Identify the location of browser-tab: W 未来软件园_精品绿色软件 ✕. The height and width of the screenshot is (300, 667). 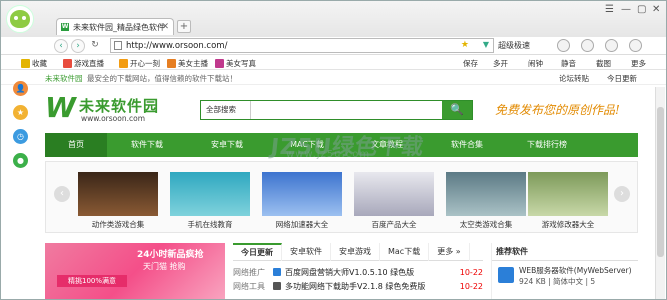
(115, 26).